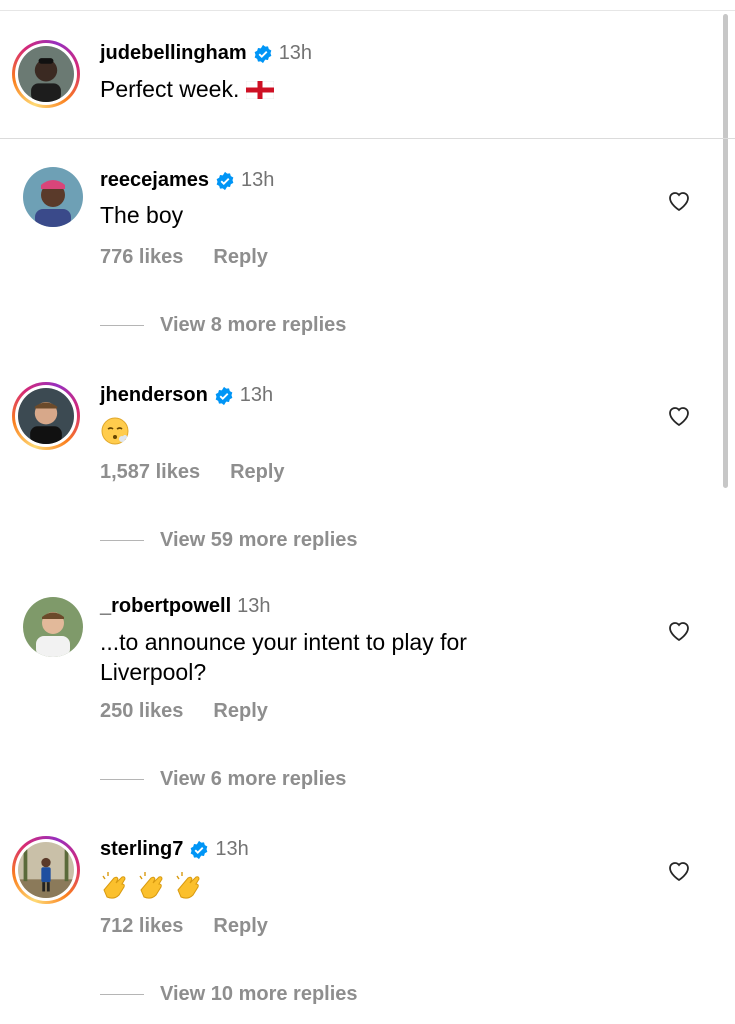 The width and height of the screenshot is (735, 1024). I want to click on view-replies-button: View 10 more replies, so click(229, 994).